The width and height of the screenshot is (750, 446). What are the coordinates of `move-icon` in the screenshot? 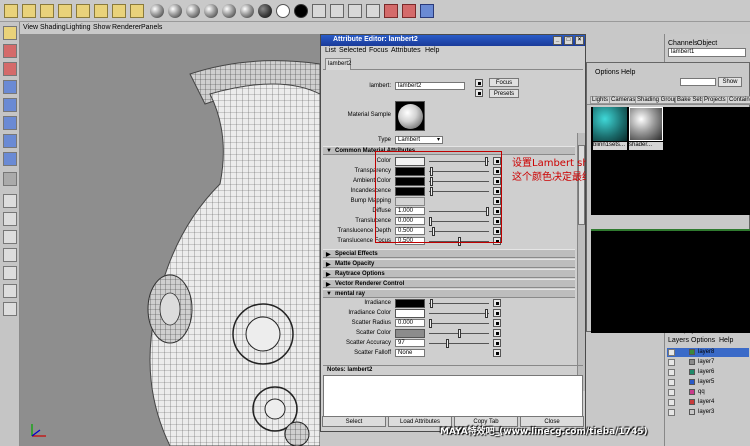 It's located at (10, 87).